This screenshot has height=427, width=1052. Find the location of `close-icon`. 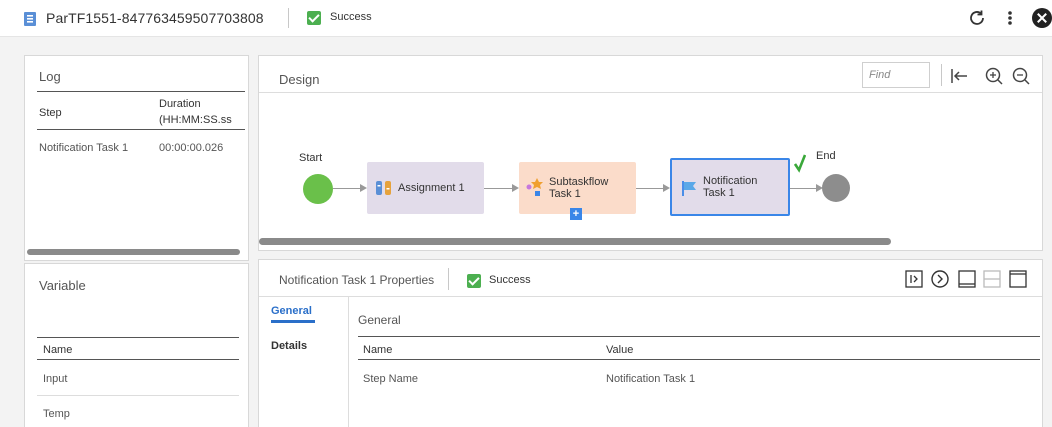

close-icon is located at coordinates (1042, 18).